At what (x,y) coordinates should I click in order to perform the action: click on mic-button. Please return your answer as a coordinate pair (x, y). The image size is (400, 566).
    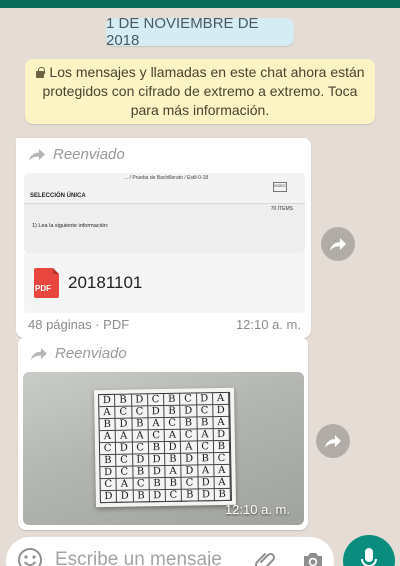
    Looking at the image, I should click on (369, 550).